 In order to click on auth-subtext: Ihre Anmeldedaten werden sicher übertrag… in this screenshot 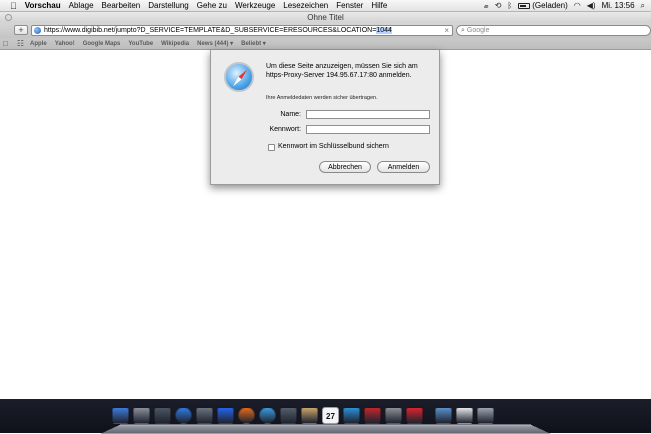, I will do `click(322, 98)`.